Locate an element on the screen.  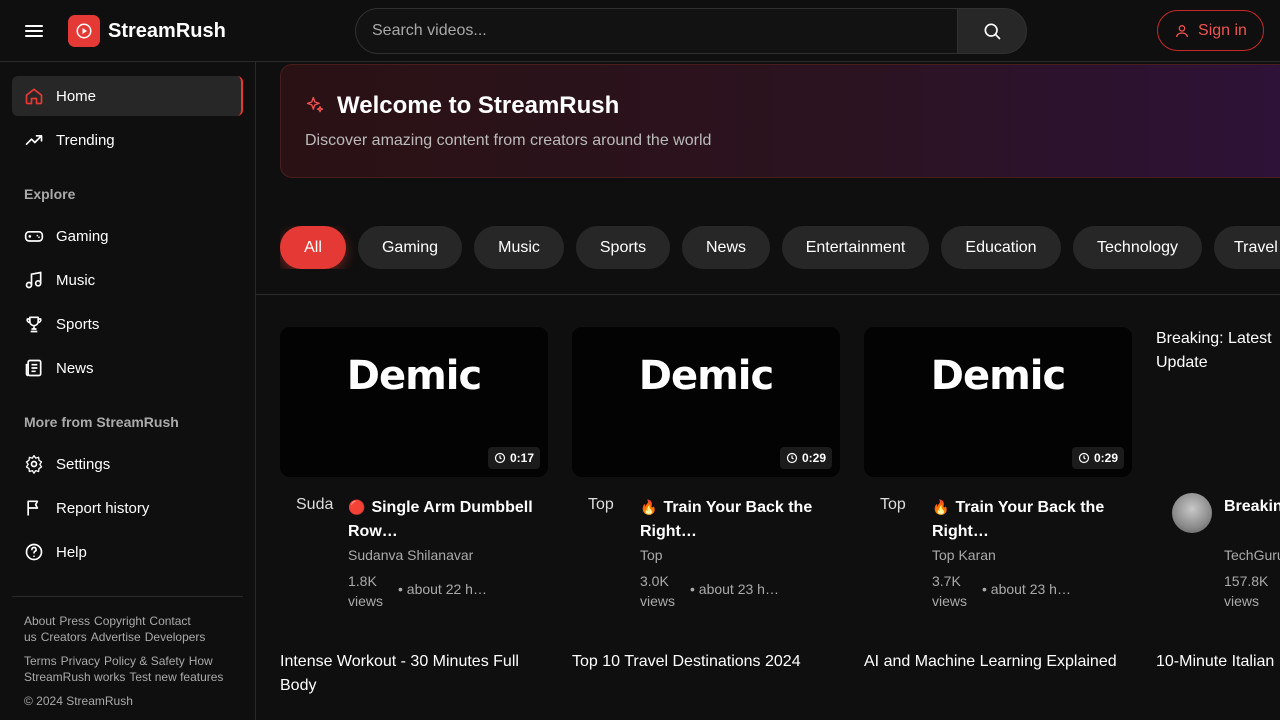
music-note-icon is located at coordinates (33, 280).